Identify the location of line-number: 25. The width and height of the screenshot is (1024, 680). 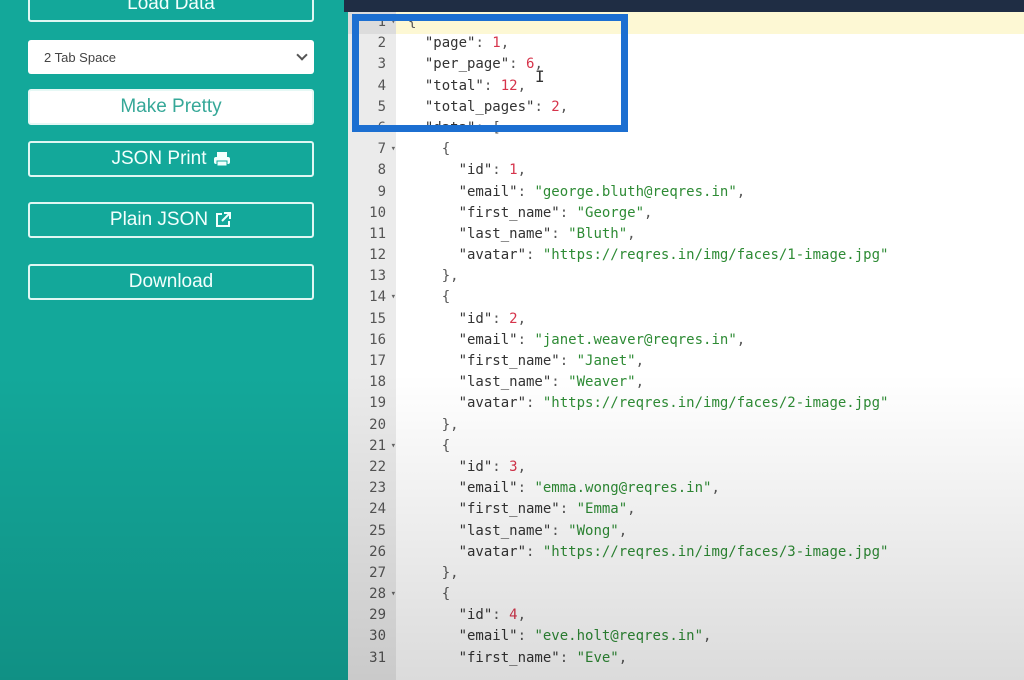
(377, 530).